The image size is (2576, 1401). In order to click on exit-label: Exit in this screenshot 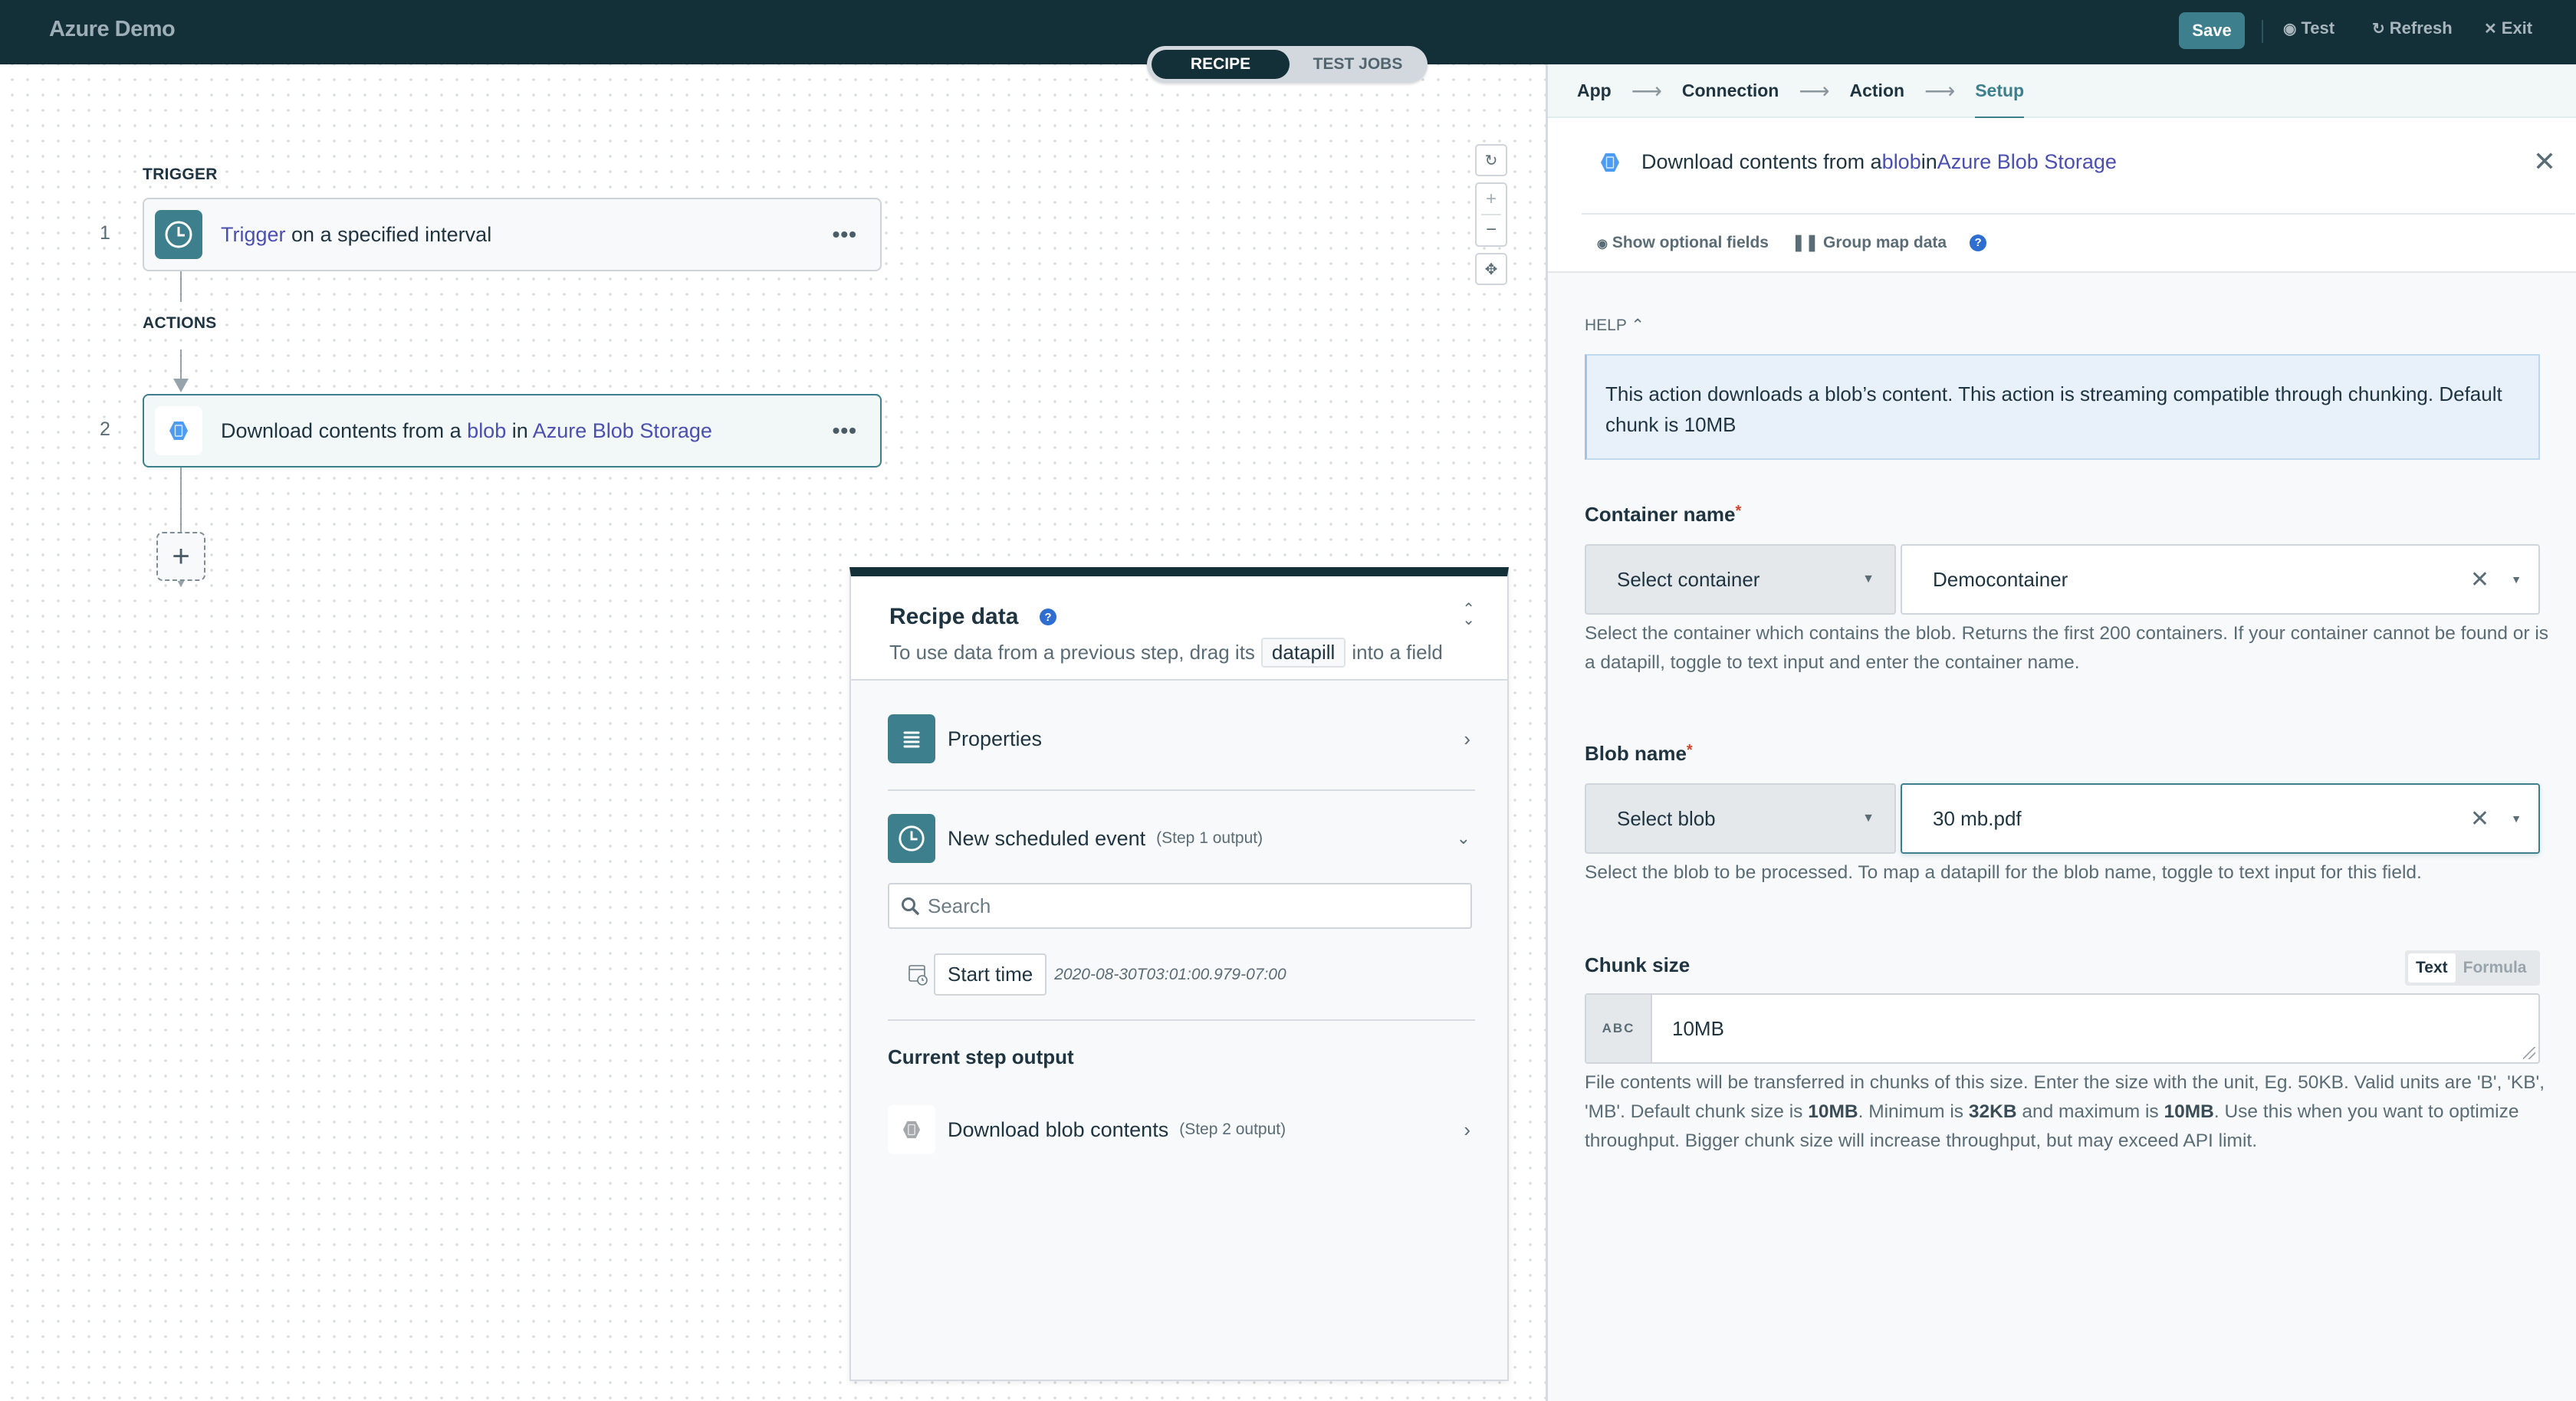, I will do `click(2517, 28)`.